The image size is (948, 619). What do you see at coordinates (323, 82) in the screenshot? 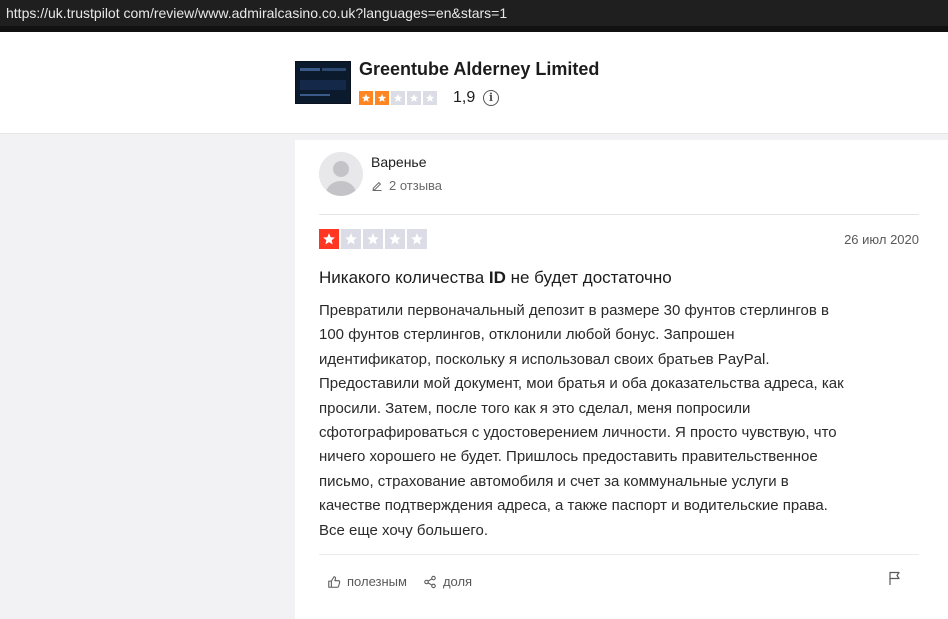
I see `company-logo` at bounding box center [323, 82].